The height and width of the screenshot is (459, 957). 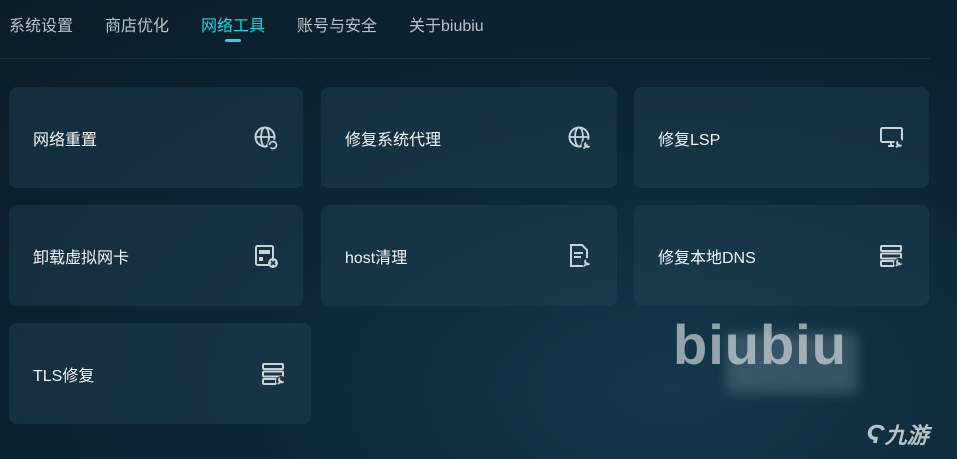 I want to click on tab-label: 关于biubiu, so click(x=446, y=26).